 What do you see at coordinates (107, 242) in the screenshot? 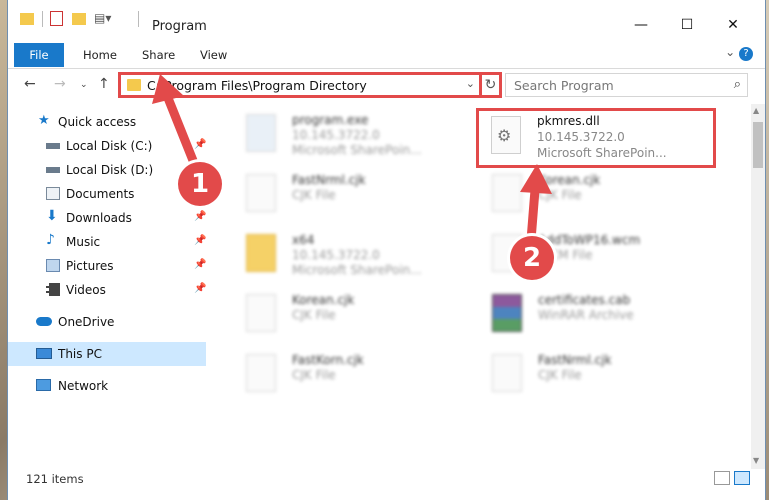
I see `sidebar-item-music: ♪ Music 📌` at bounding box center [107, 242].